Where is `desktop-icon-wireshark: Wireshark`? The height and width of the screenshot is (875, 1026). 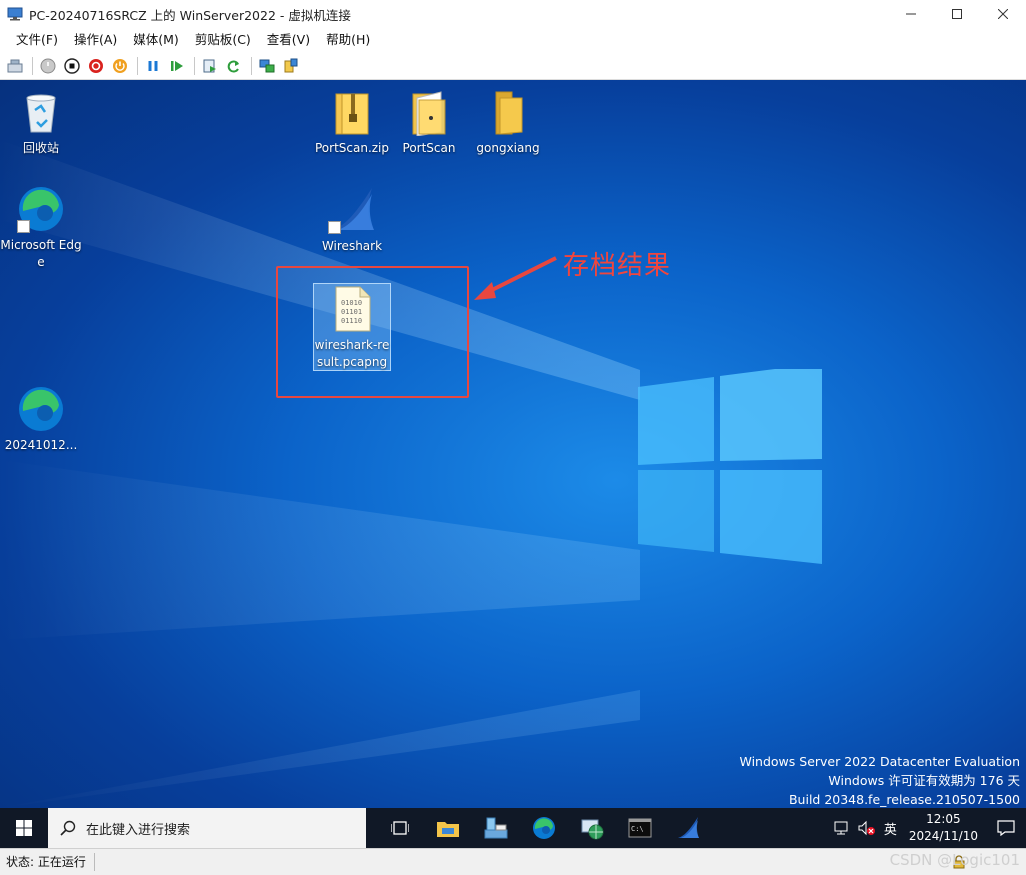 desktop-icon-wireshark: Wireshark is located at coordinates (352, 220).